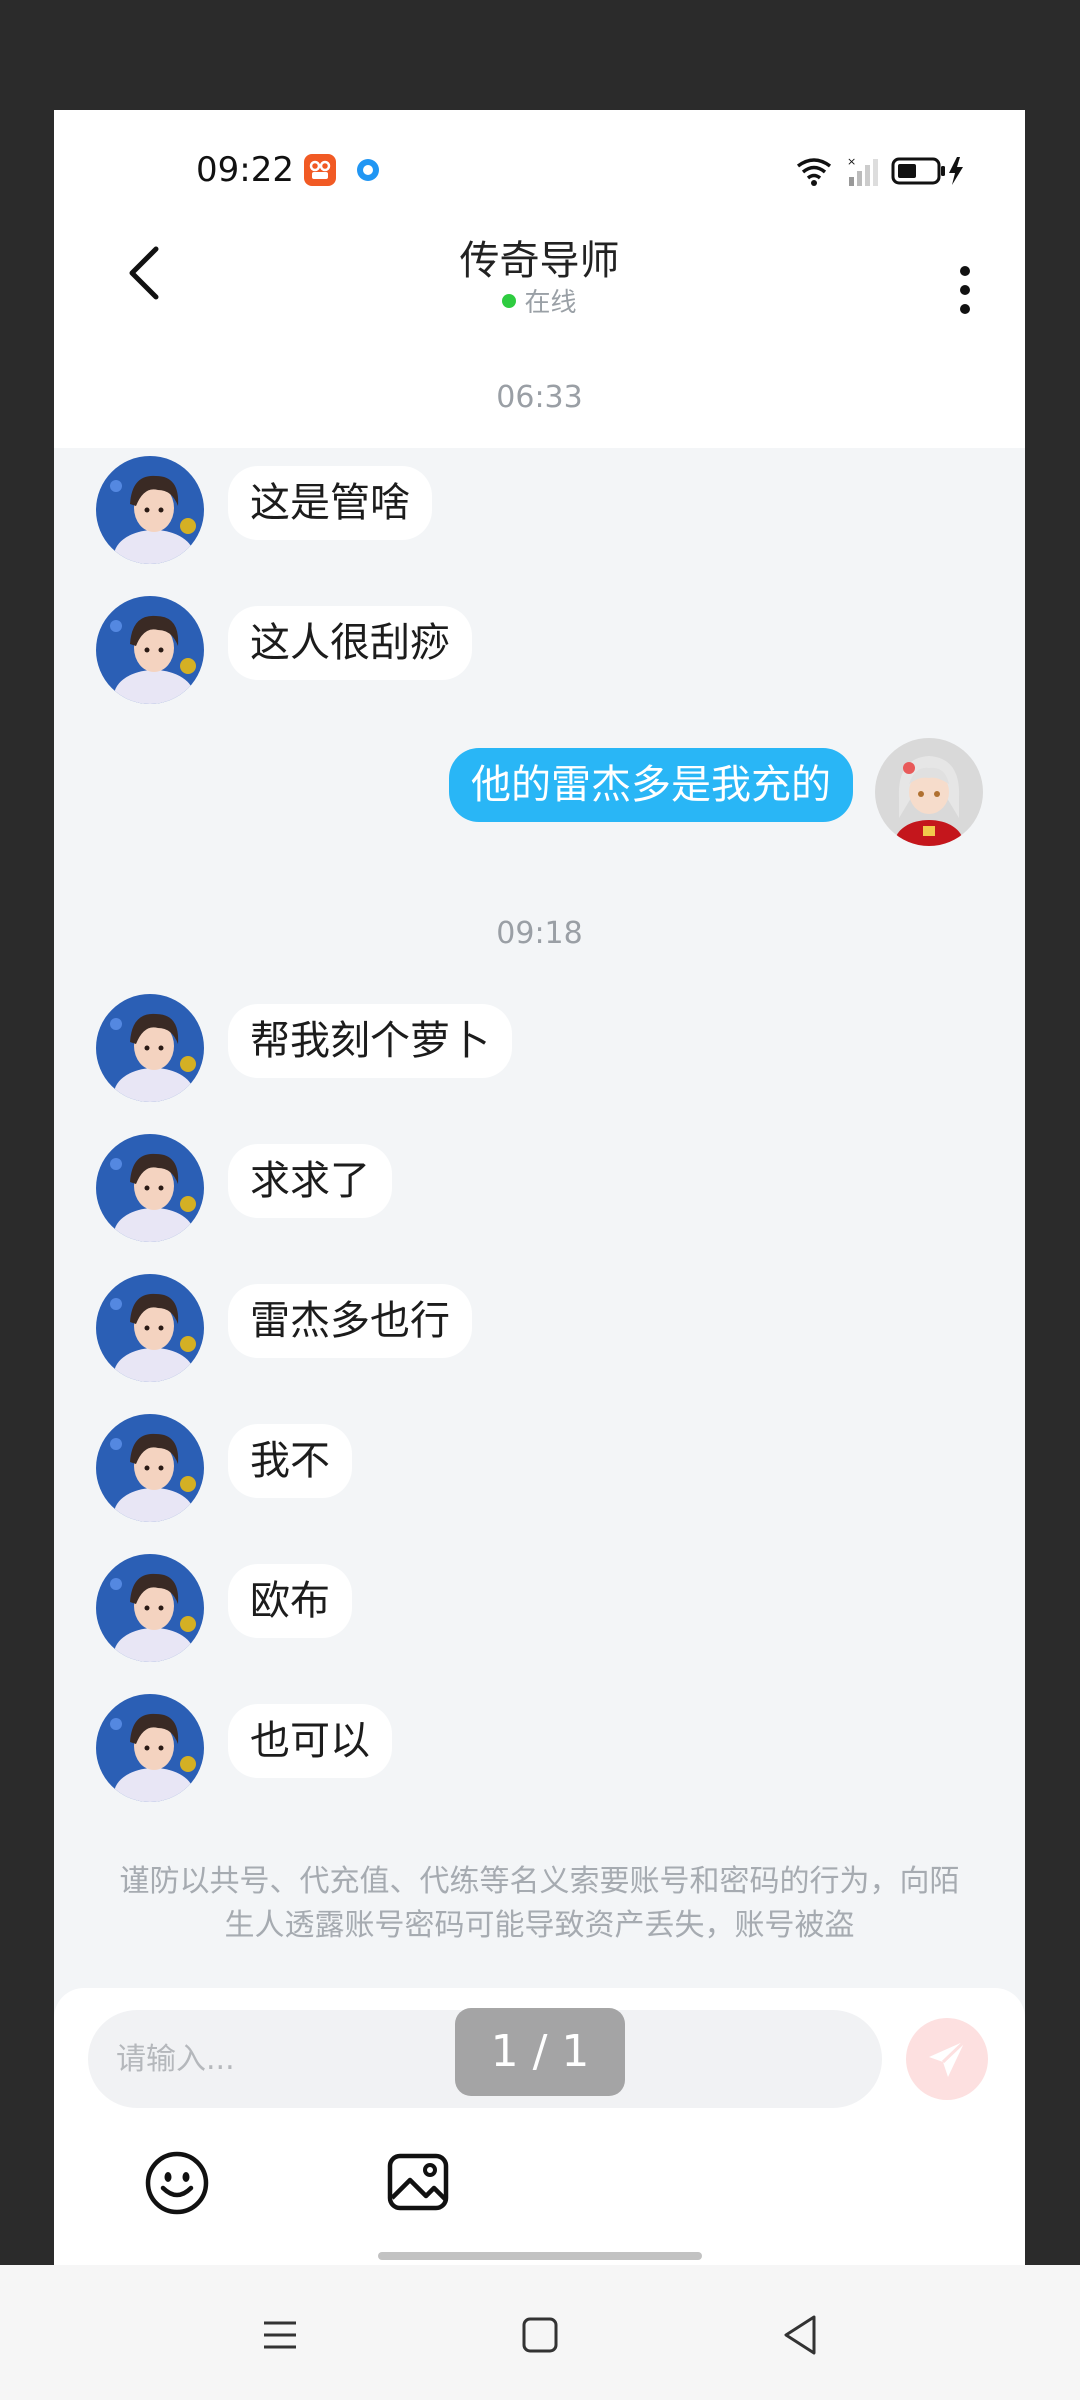 This screenshot has height=2400, width=1080. I want to click on more-button, so click(965, 290).